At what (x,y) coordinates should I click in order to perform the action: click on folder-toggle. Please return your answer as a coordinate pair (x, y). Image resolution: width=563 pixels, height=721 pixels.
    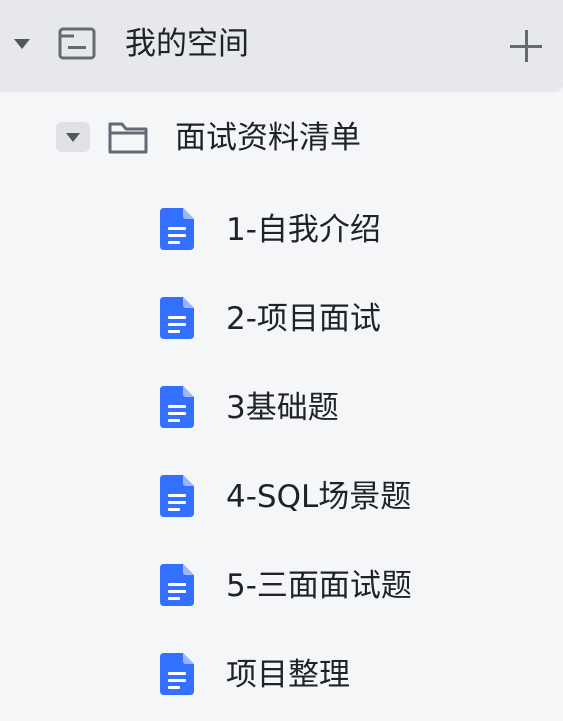
    Looking at the image, I should click on (73, 137).